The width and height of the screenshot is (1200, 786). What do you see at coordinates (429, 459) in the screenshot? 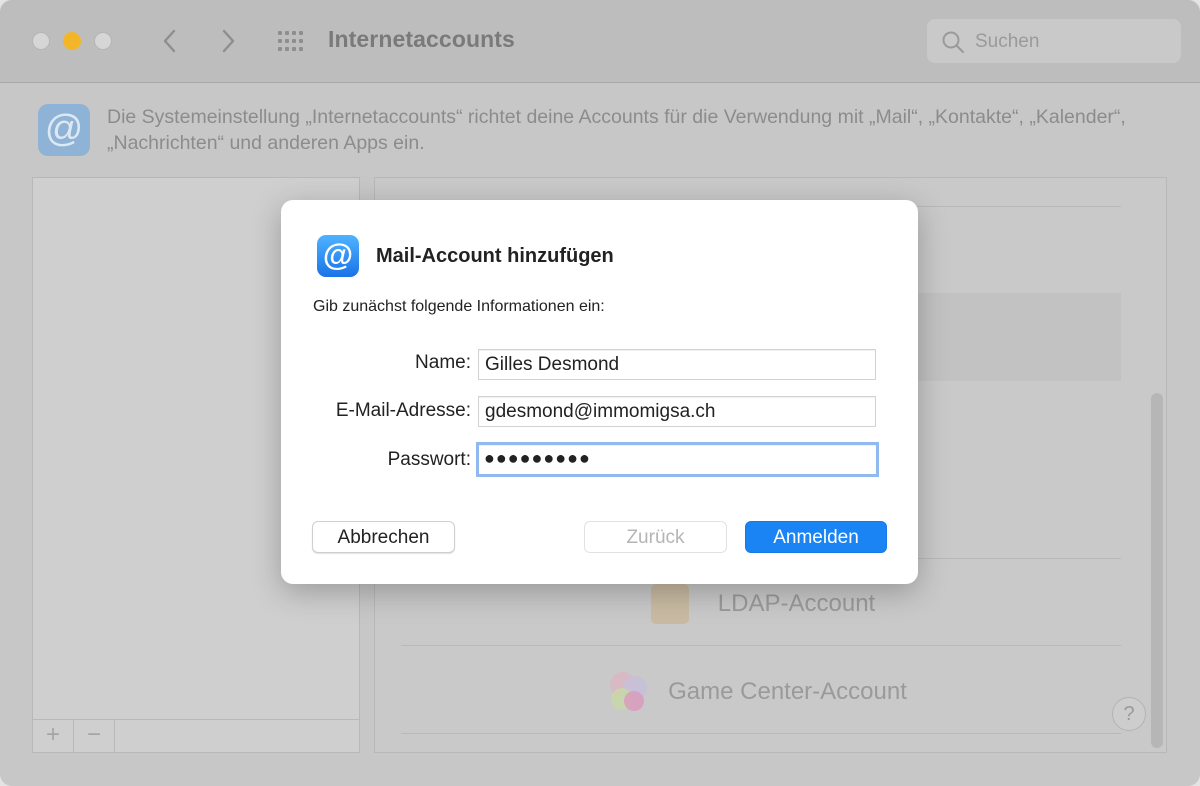
I see `password-label: Passwort:` at bounding box center [429, 459].